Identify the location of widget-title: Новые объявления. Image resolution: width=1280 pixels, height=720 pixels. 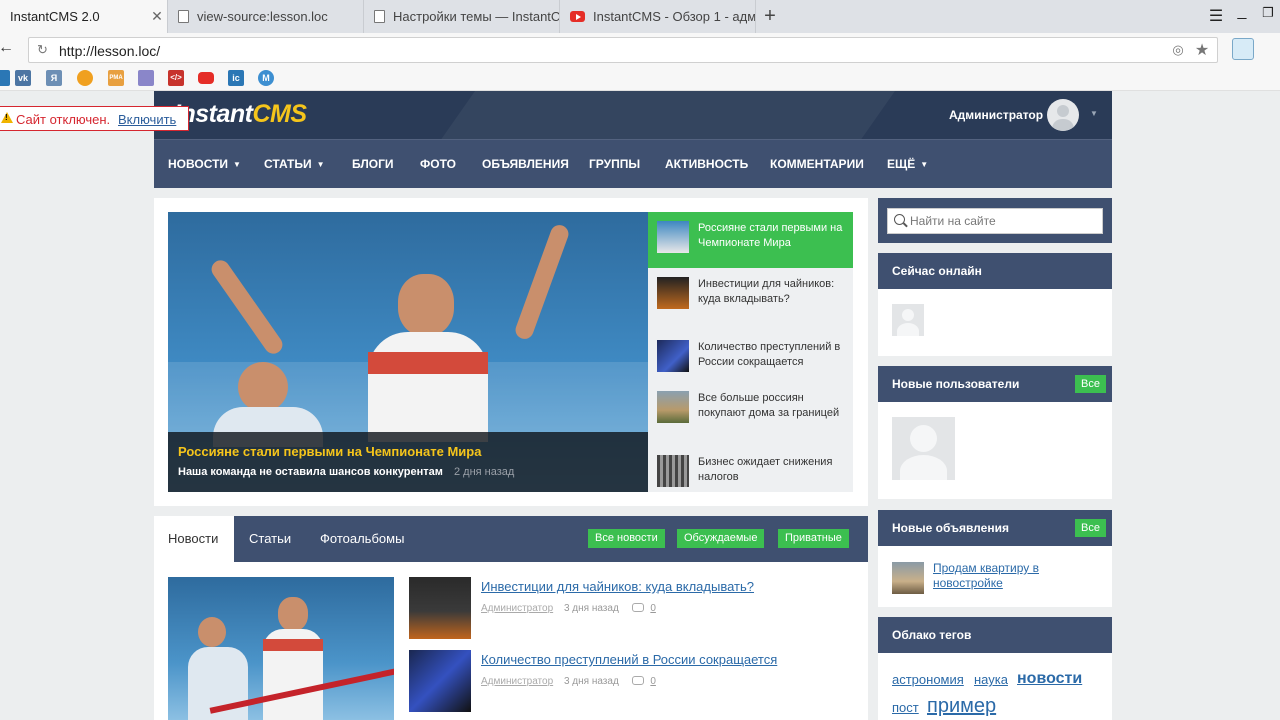
(950, 528).